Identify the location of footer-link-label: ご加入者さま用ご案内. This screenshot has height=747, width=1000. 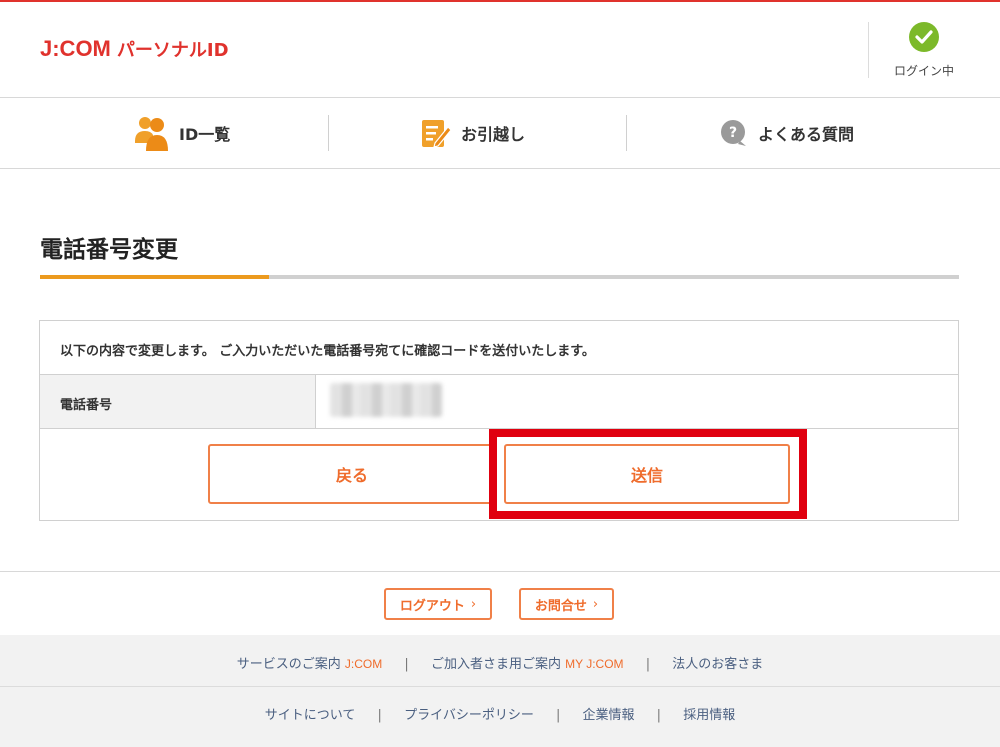
(495, 664).